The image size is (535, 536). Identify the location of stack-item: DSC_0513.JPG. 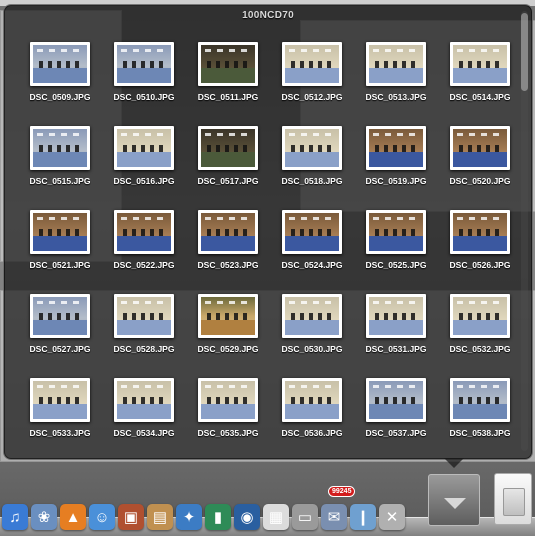
(396, 84).